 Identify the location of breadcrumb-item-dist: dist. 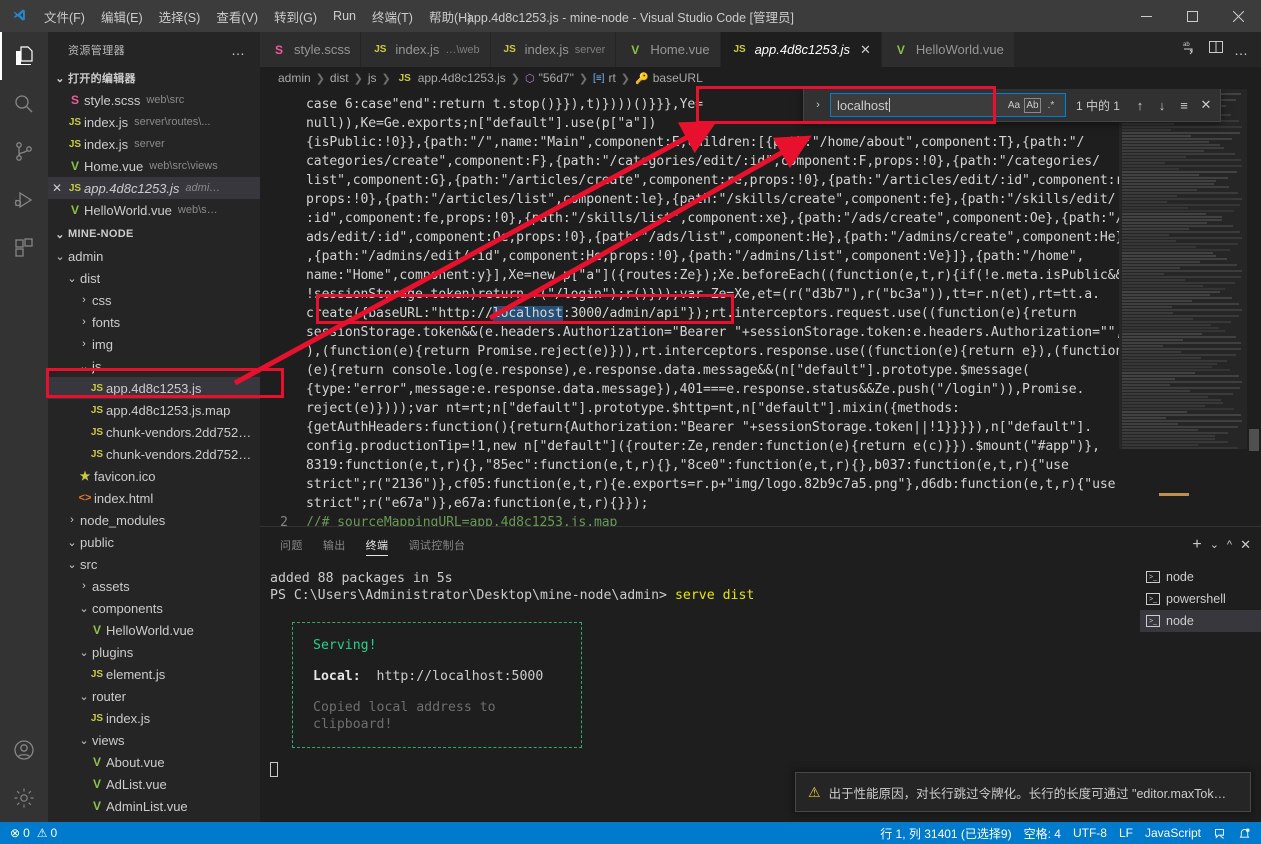
(339, 78).